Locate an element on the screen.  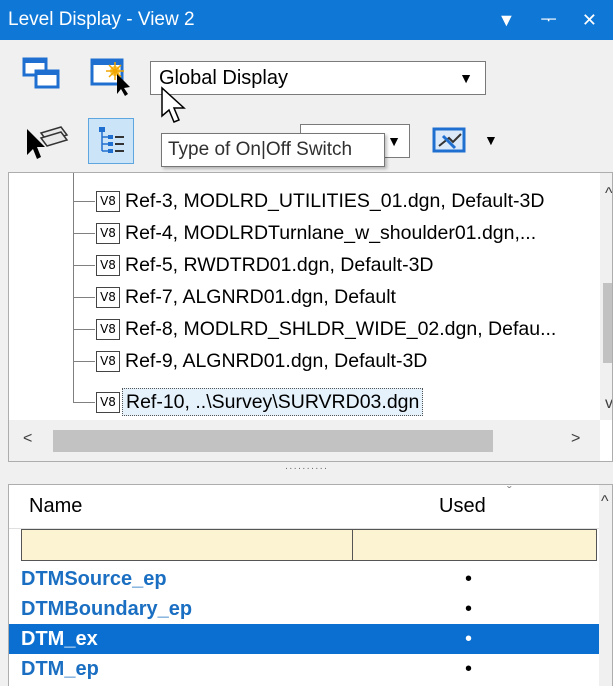
tree-connector is located at coordinates (73, 288).